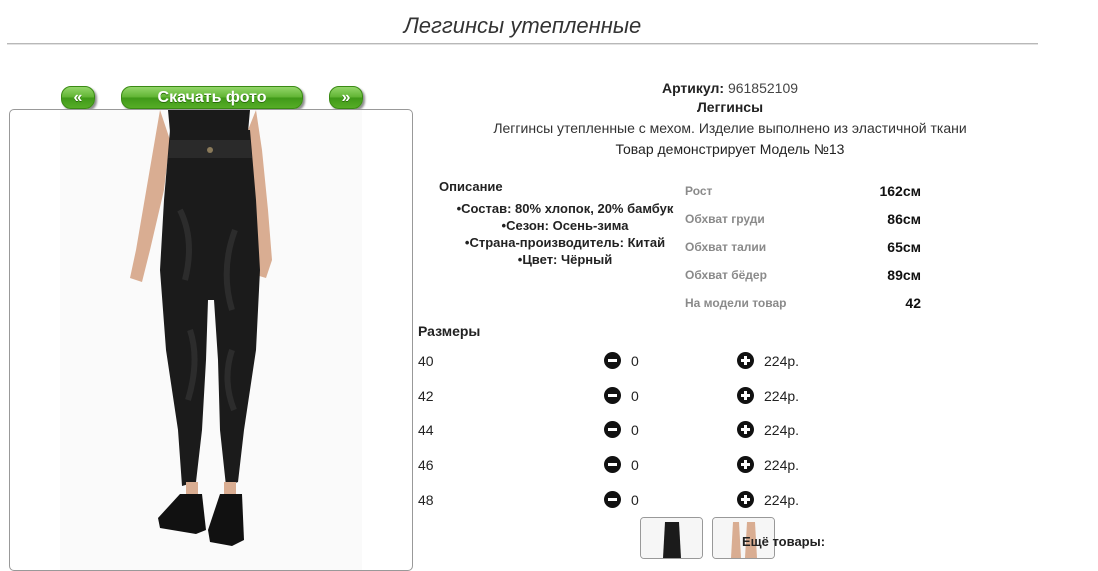  What do you see at coordinates (904, 219) in the screenshot?
I see `measurement-value: 86см` at bounding box center [904, 219].